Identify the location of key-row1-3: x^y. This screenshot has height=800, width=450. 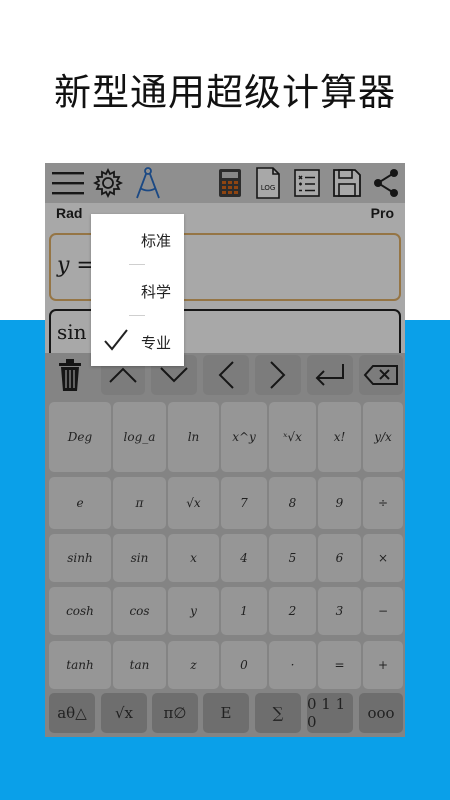
(244, 437).